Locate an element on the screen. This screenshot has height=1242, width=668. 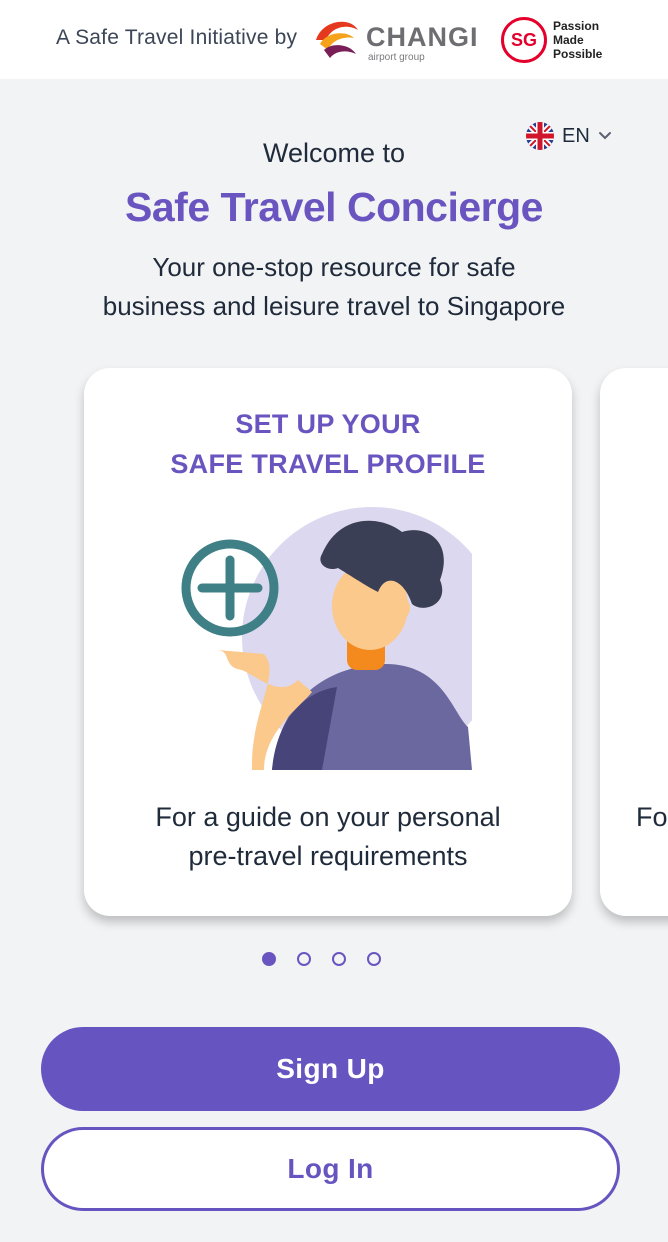
sg-logo-icon: SG is located at coordinates (524, 40).